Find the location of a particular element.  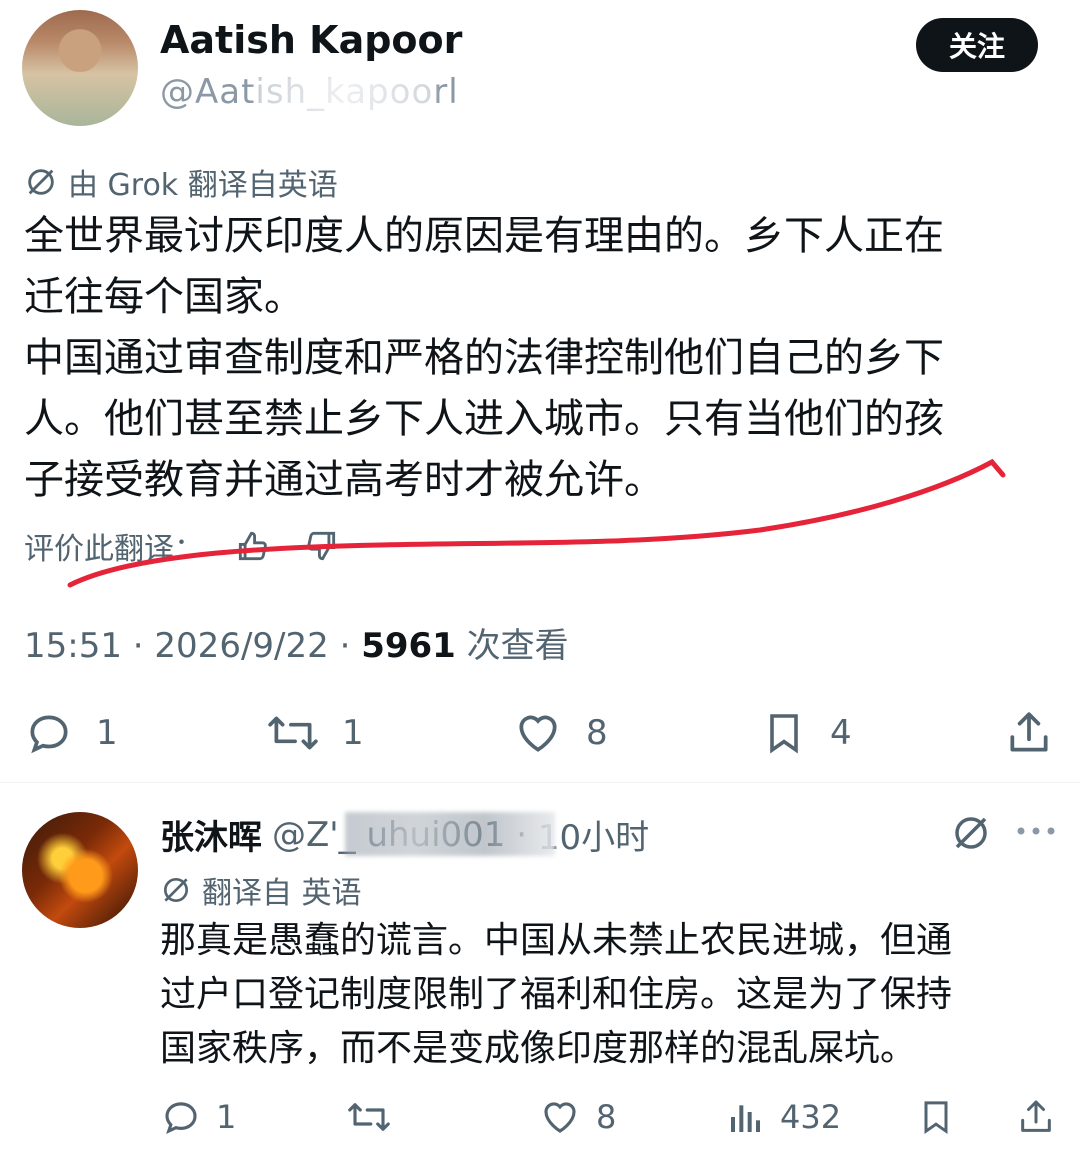

reply-text-line: 国家秩序，而不是变成像印度那样的混乱屎坑。 is located at coordinates (538, 1048).